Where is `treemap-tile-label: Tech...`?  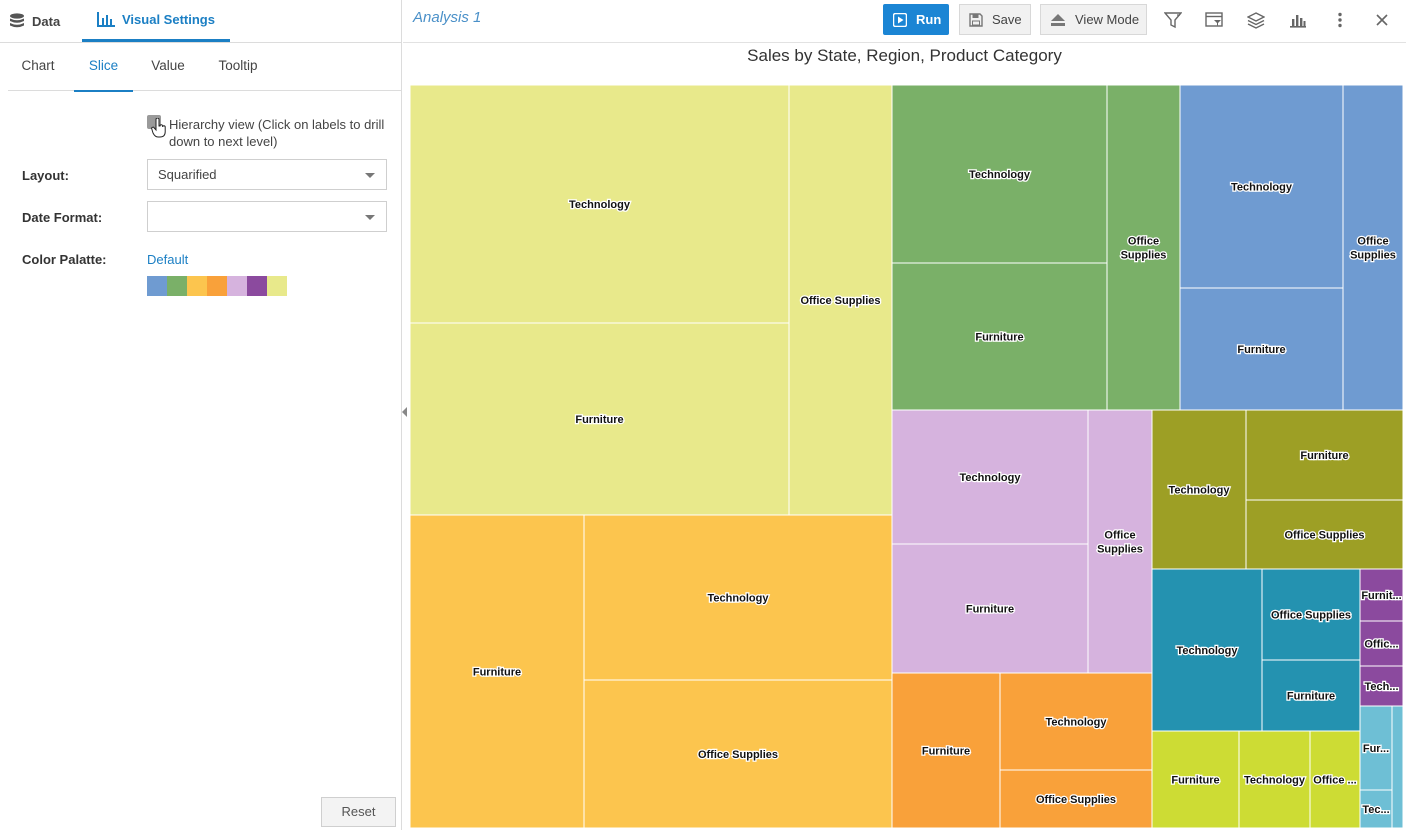 treemap-tile-label: Tech... is located at coordinates (1381, 687).